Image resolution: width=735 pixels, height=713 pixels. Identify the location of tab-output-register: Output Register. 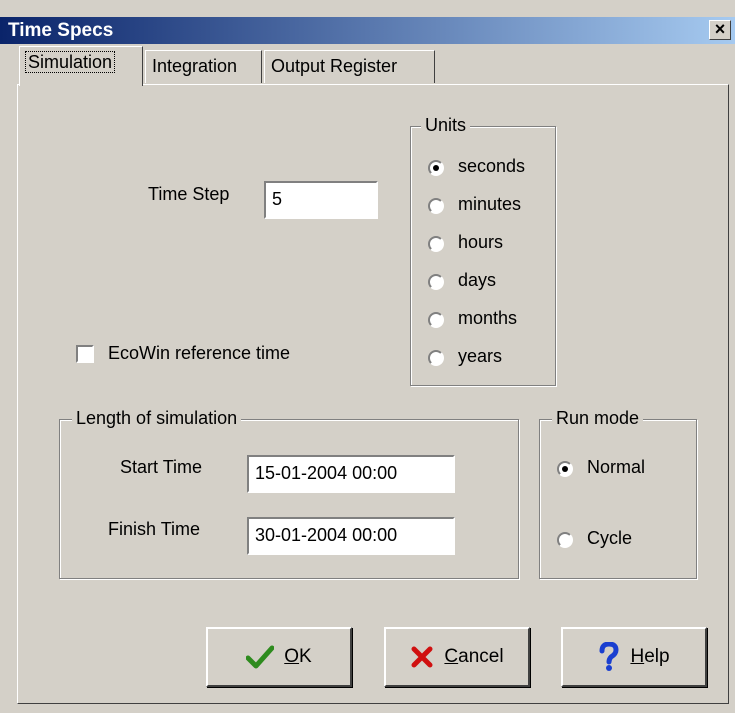
(349, 66).